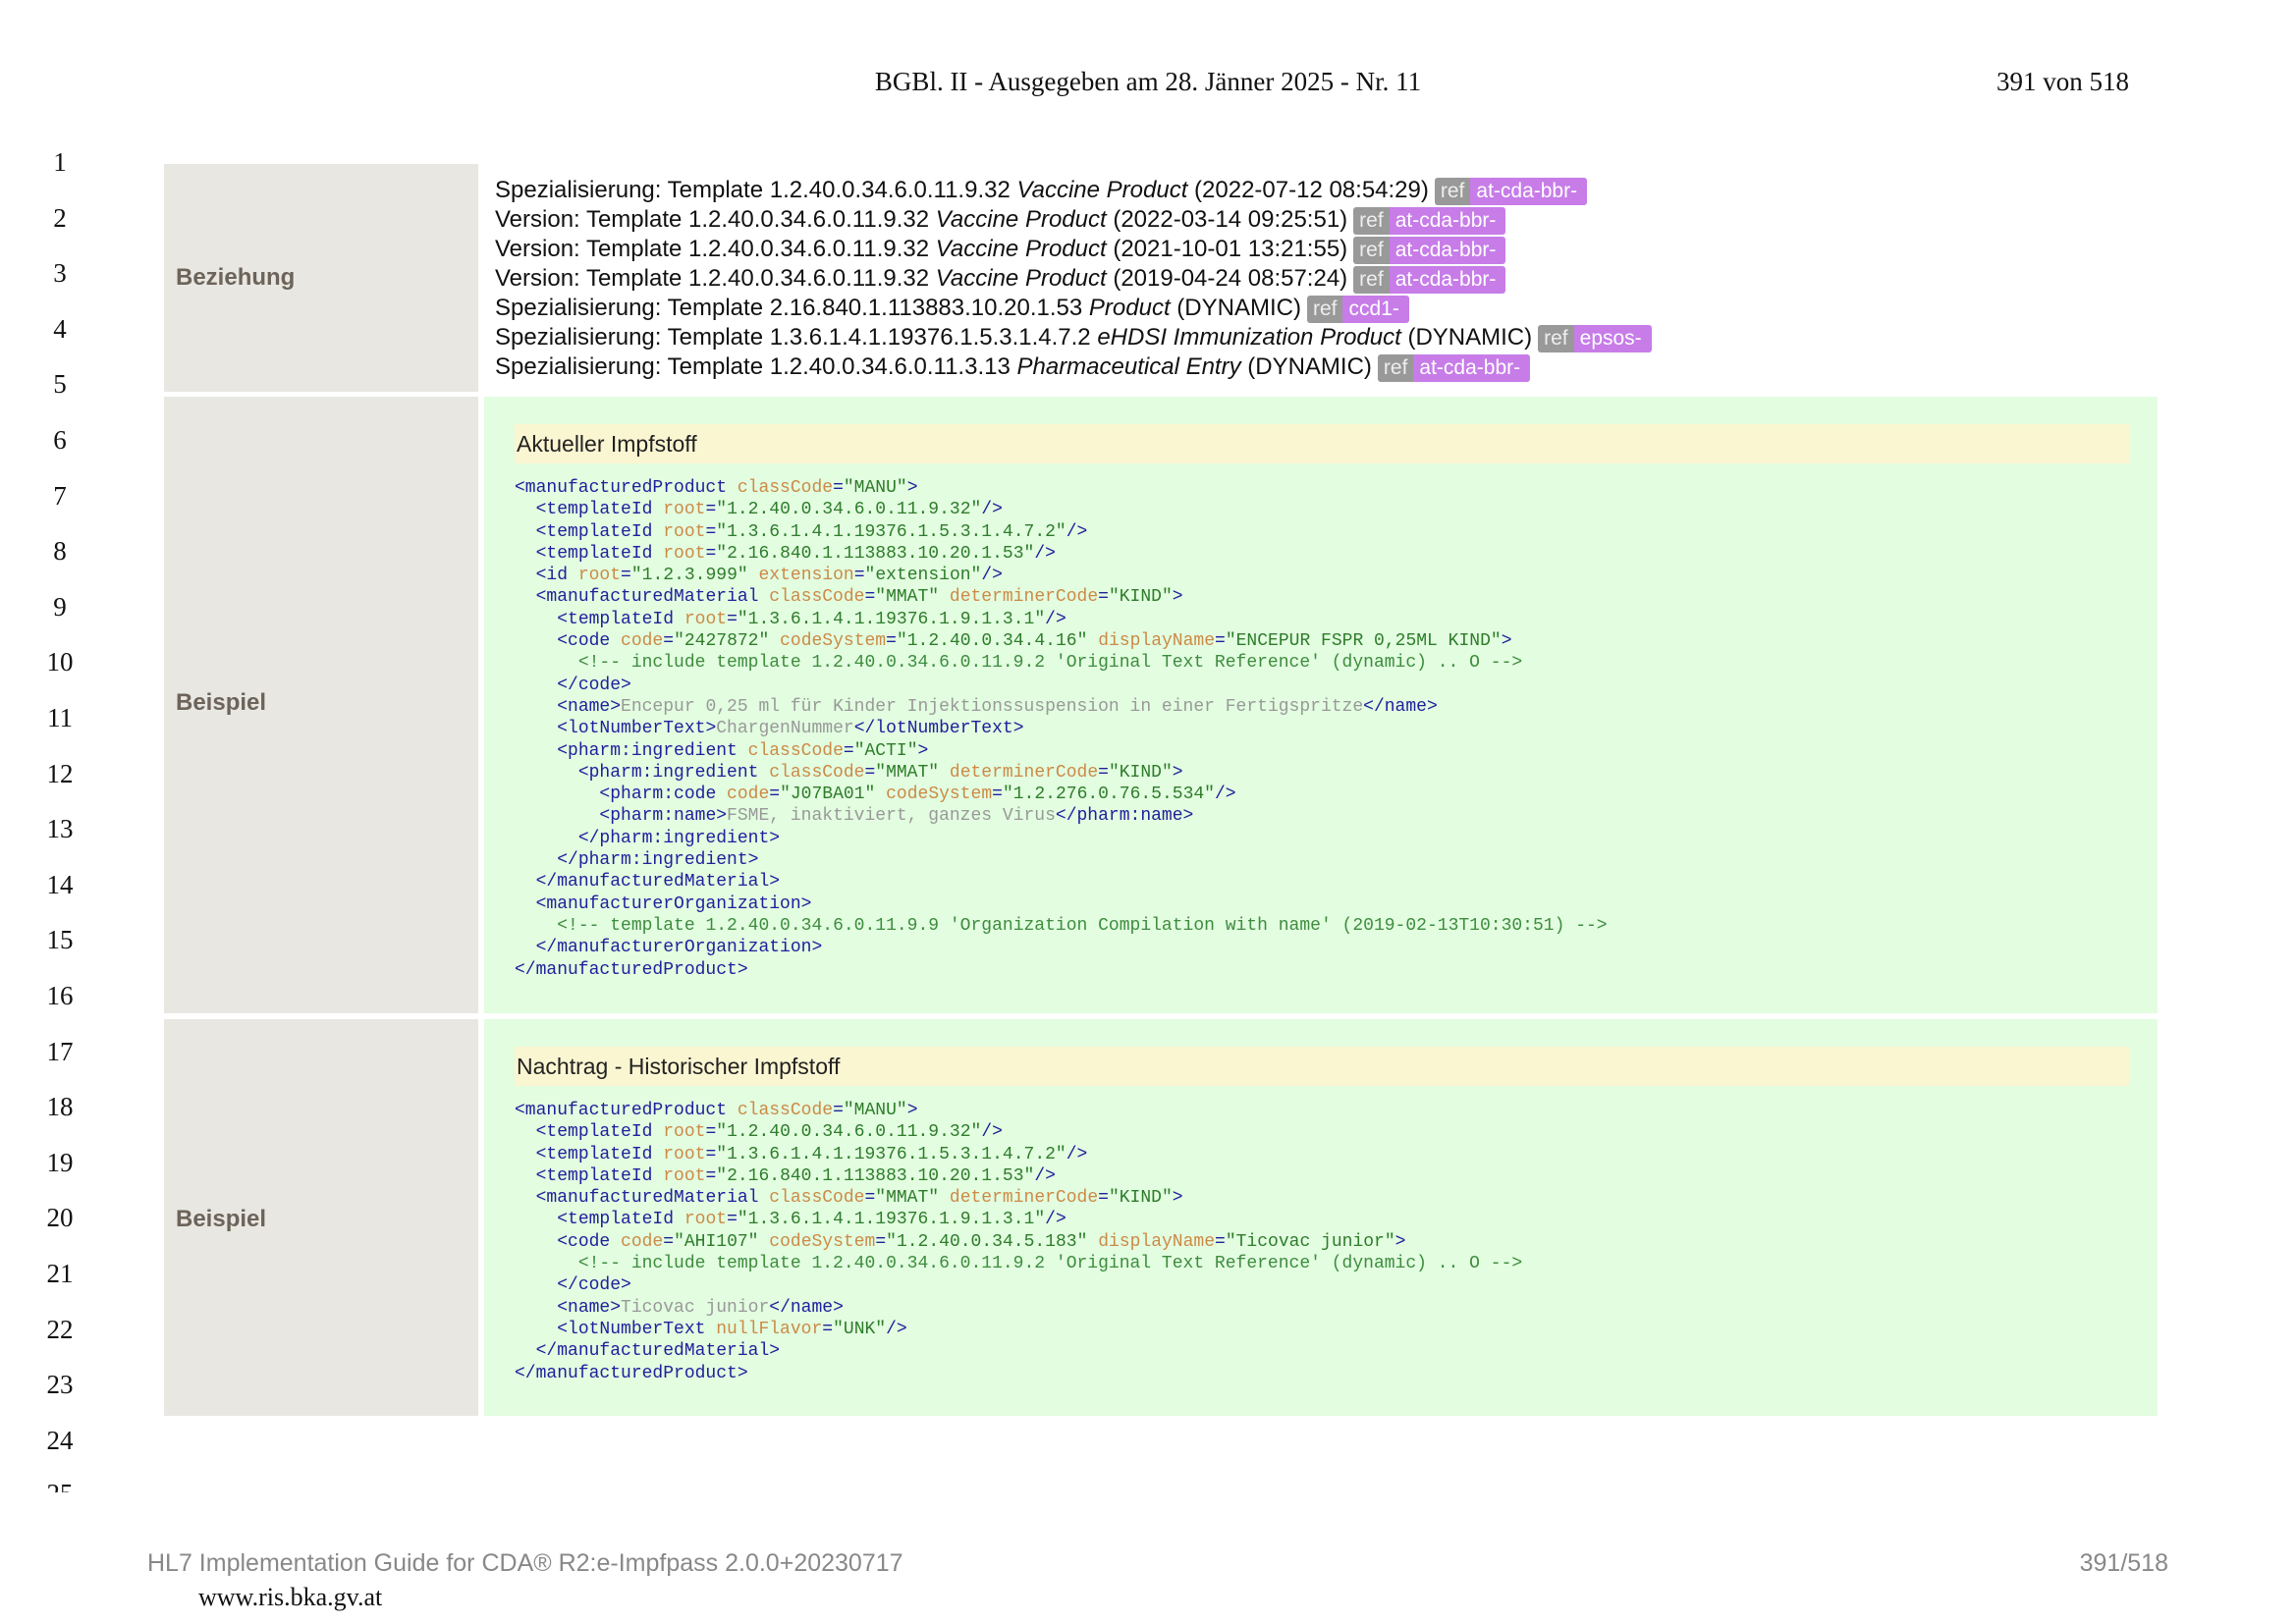 The width and height of the screenshot is (2296, 1623). I want to click on line-number: 24, so click(60, 1440).